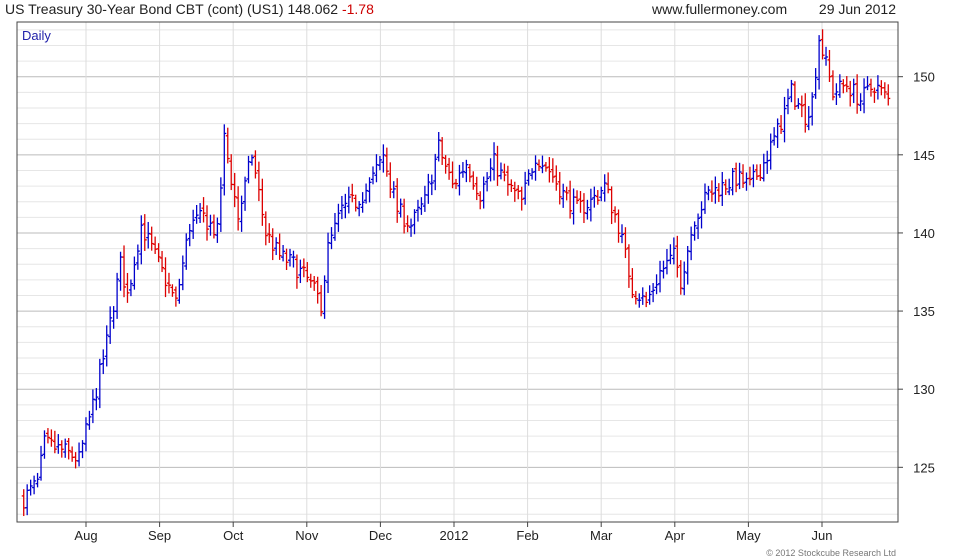  What do you see at coordinates (831, 553) in the screenshot?
I see `copyright-text: © 2012 Stockcube Research Ltd` at bounding box center [831, 553].